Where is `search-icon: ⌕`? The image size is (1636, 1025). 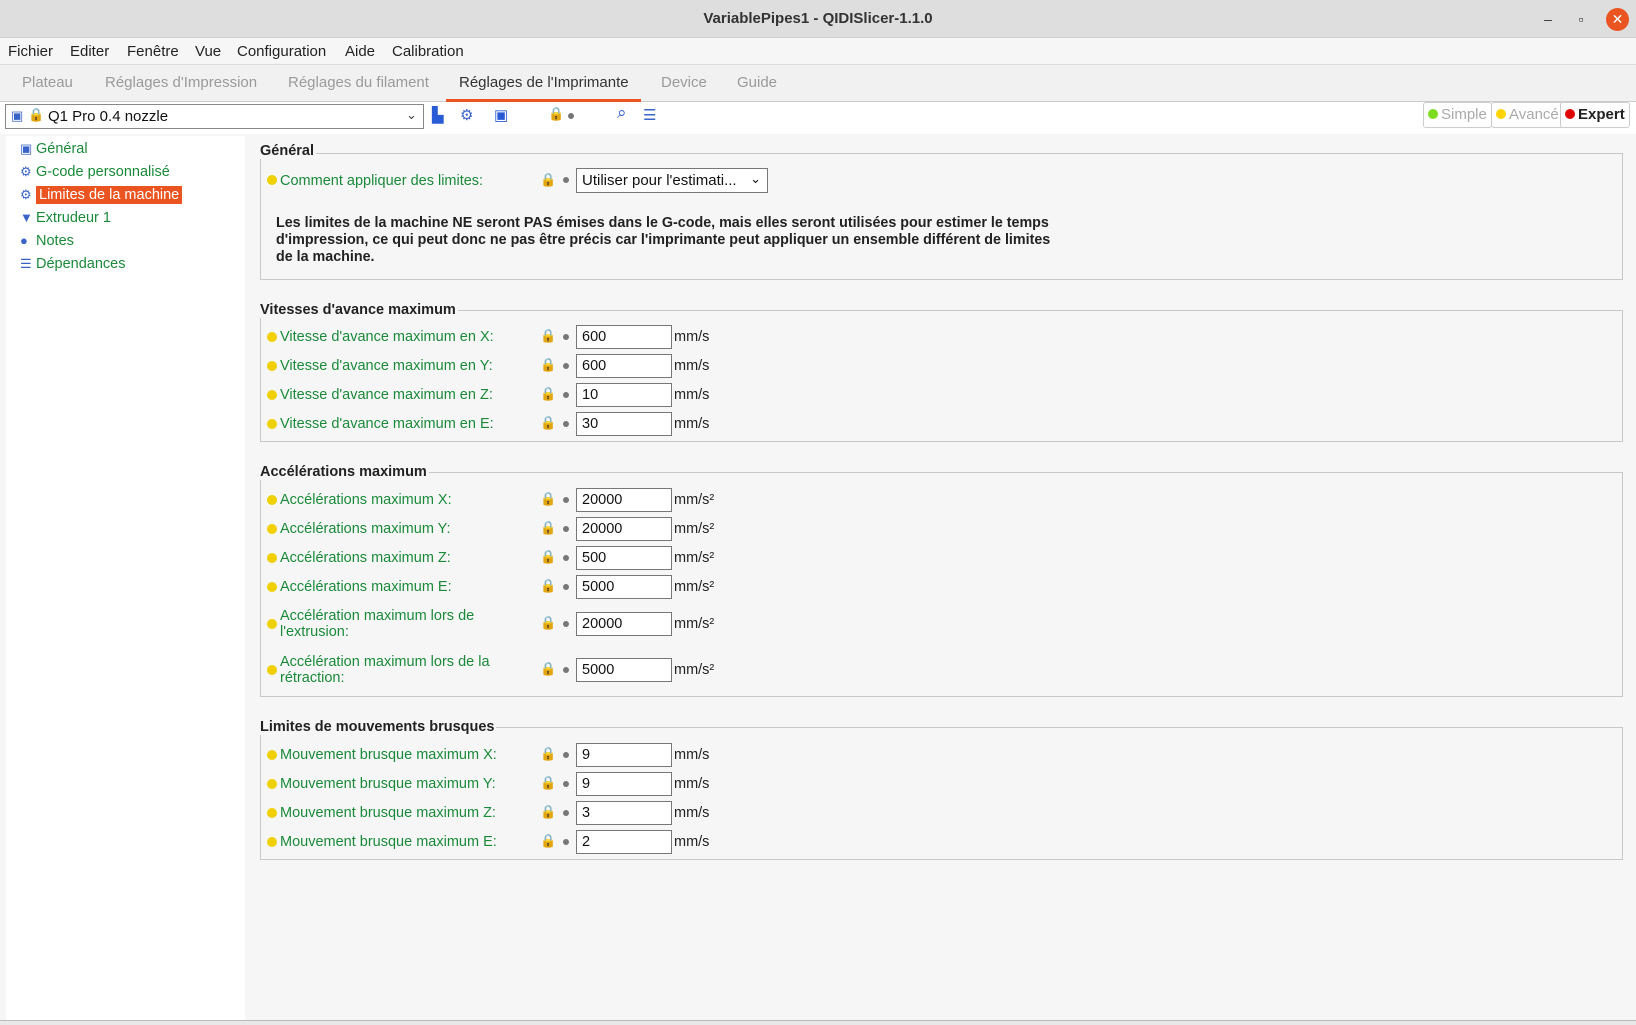
search-icon: ⌕ is located at coordinates (622, 113).